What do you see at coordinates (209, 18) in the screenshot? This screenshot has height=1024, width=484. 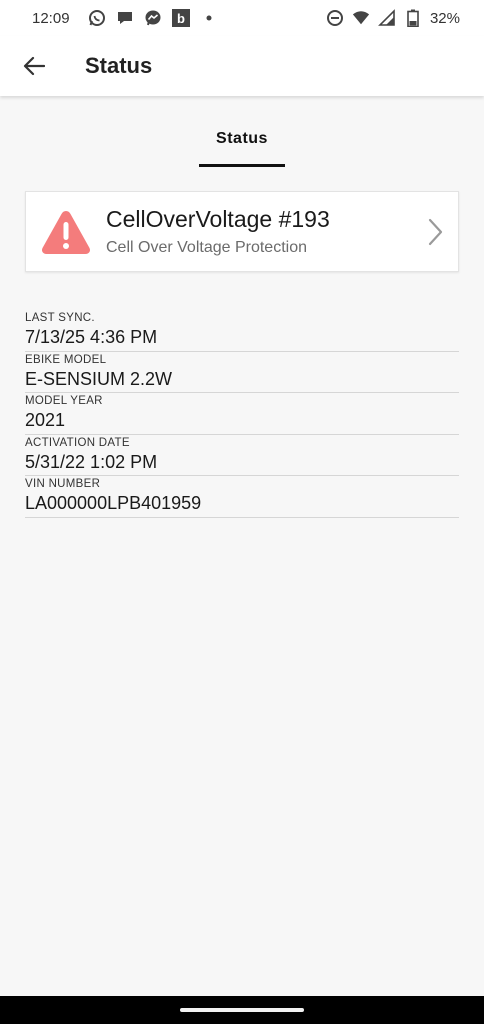 I see `notification-dot-icon` at bounding box center [209, 18].